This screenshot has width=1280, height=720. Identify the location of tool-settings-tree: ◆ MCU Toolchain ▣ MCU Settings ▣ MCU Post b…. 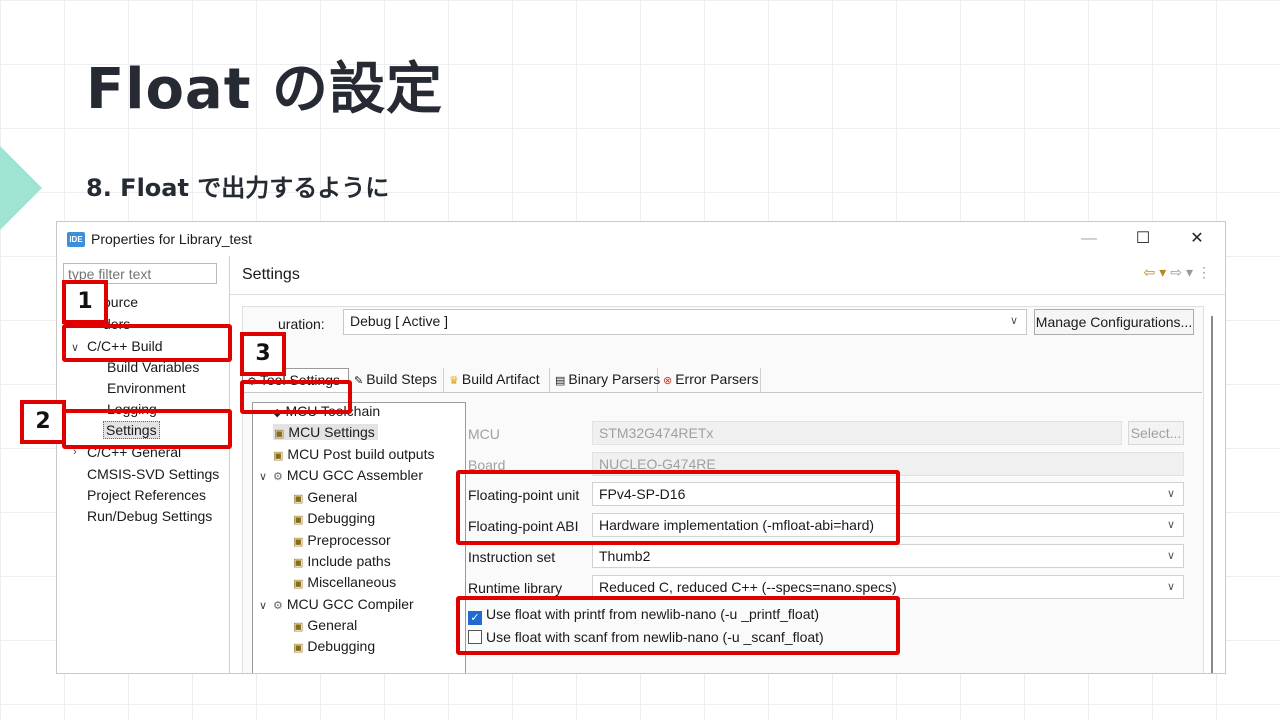
(359, 537).